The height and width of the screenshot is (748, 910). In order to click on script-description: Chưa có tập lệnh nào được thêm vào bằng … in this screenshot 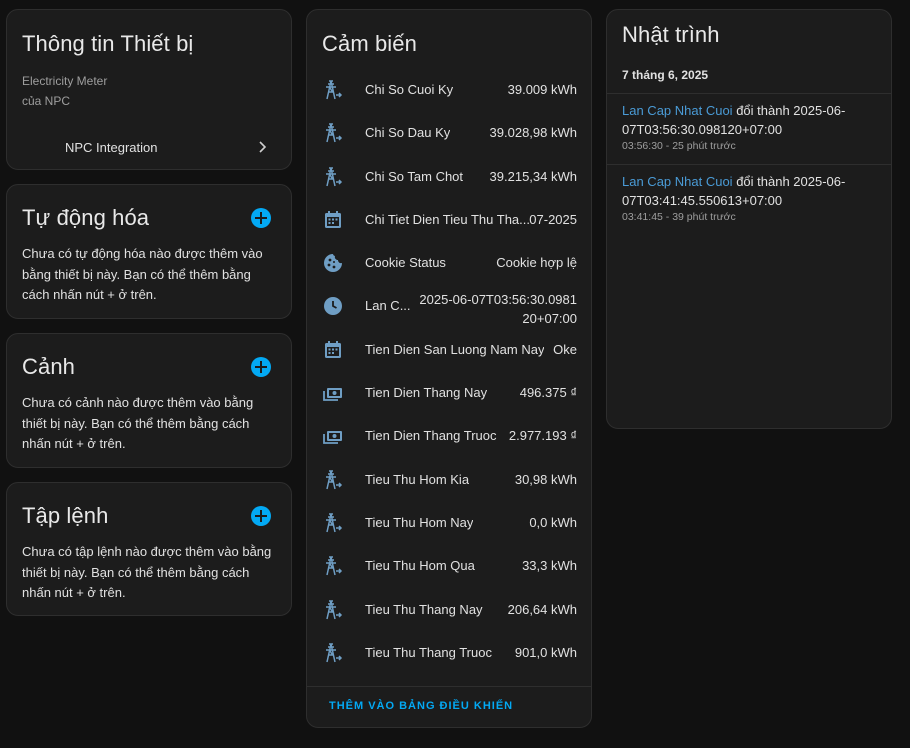, I will do `click(147, 572)`.